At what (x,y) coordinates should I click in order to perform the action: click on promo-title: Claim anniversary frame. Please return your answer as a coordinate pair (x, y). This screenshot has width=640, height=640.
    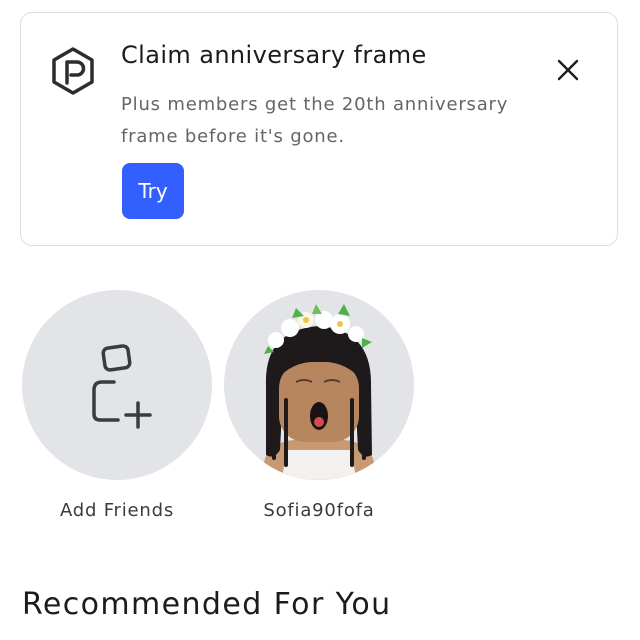
    Looking at the image, I should click on (274, 55).